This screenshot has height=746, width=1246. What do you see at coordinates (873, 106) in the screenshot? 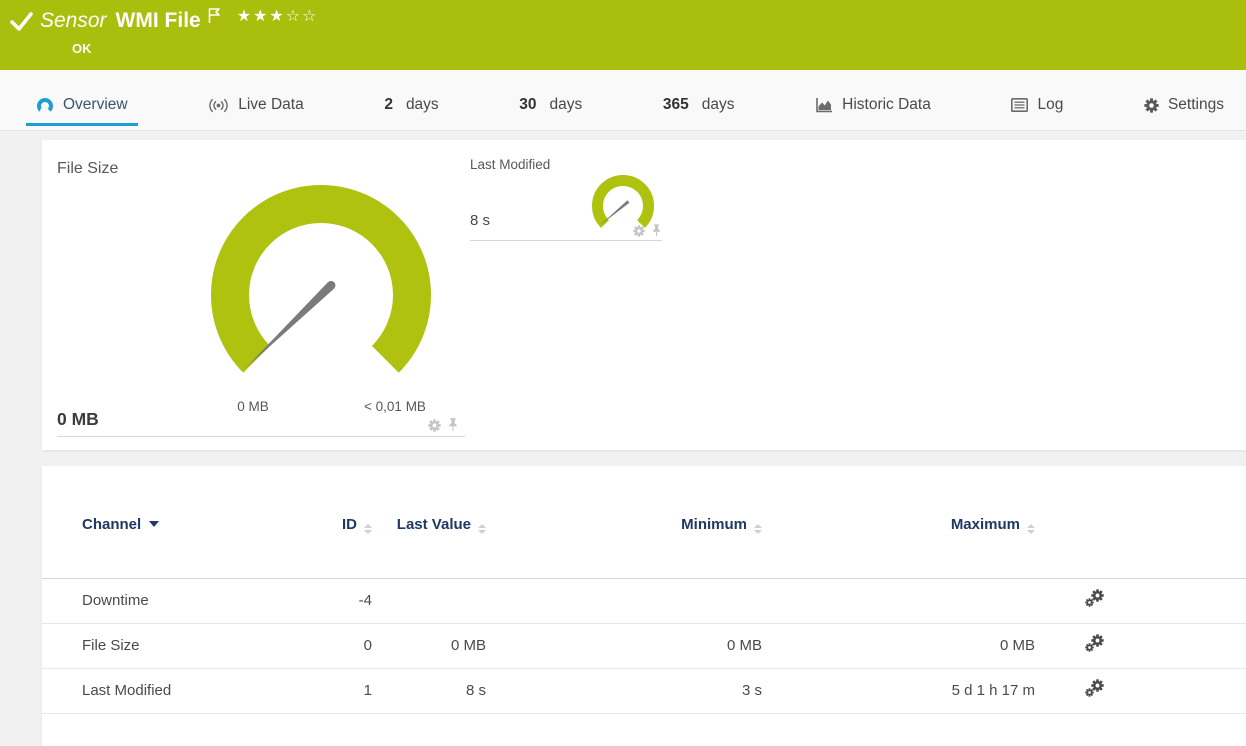
I see `tab-historic-data: Historic Data` at bounding box center [873, 106].